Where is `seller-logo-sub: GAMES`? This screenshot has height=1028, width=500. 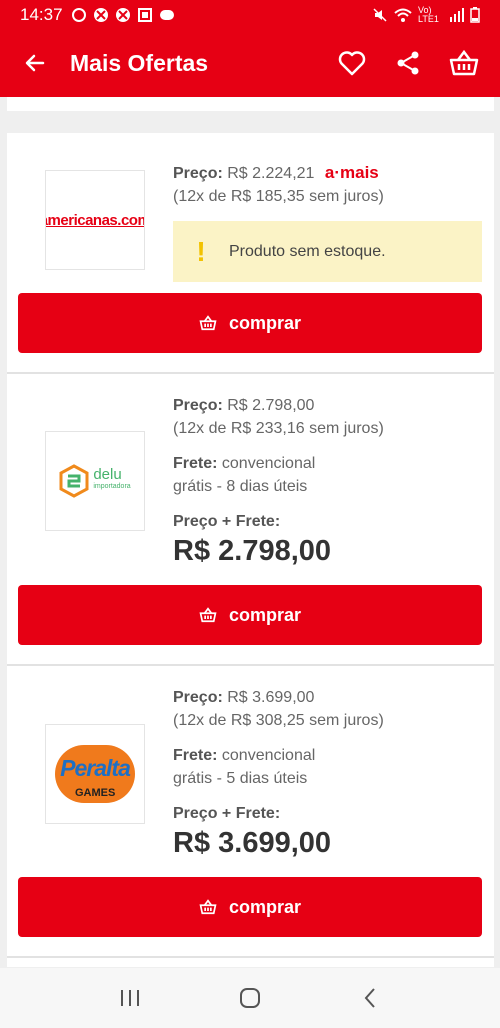 seller-logo-sub: GAMES is located at coordinates (95, 793).